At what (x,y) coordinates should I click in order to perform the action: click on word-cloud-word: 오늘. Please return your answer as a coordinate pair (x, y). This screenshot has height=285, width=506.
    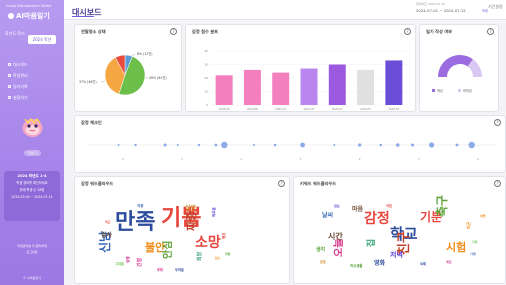
    Looking at the image, I should click on (339, 248).